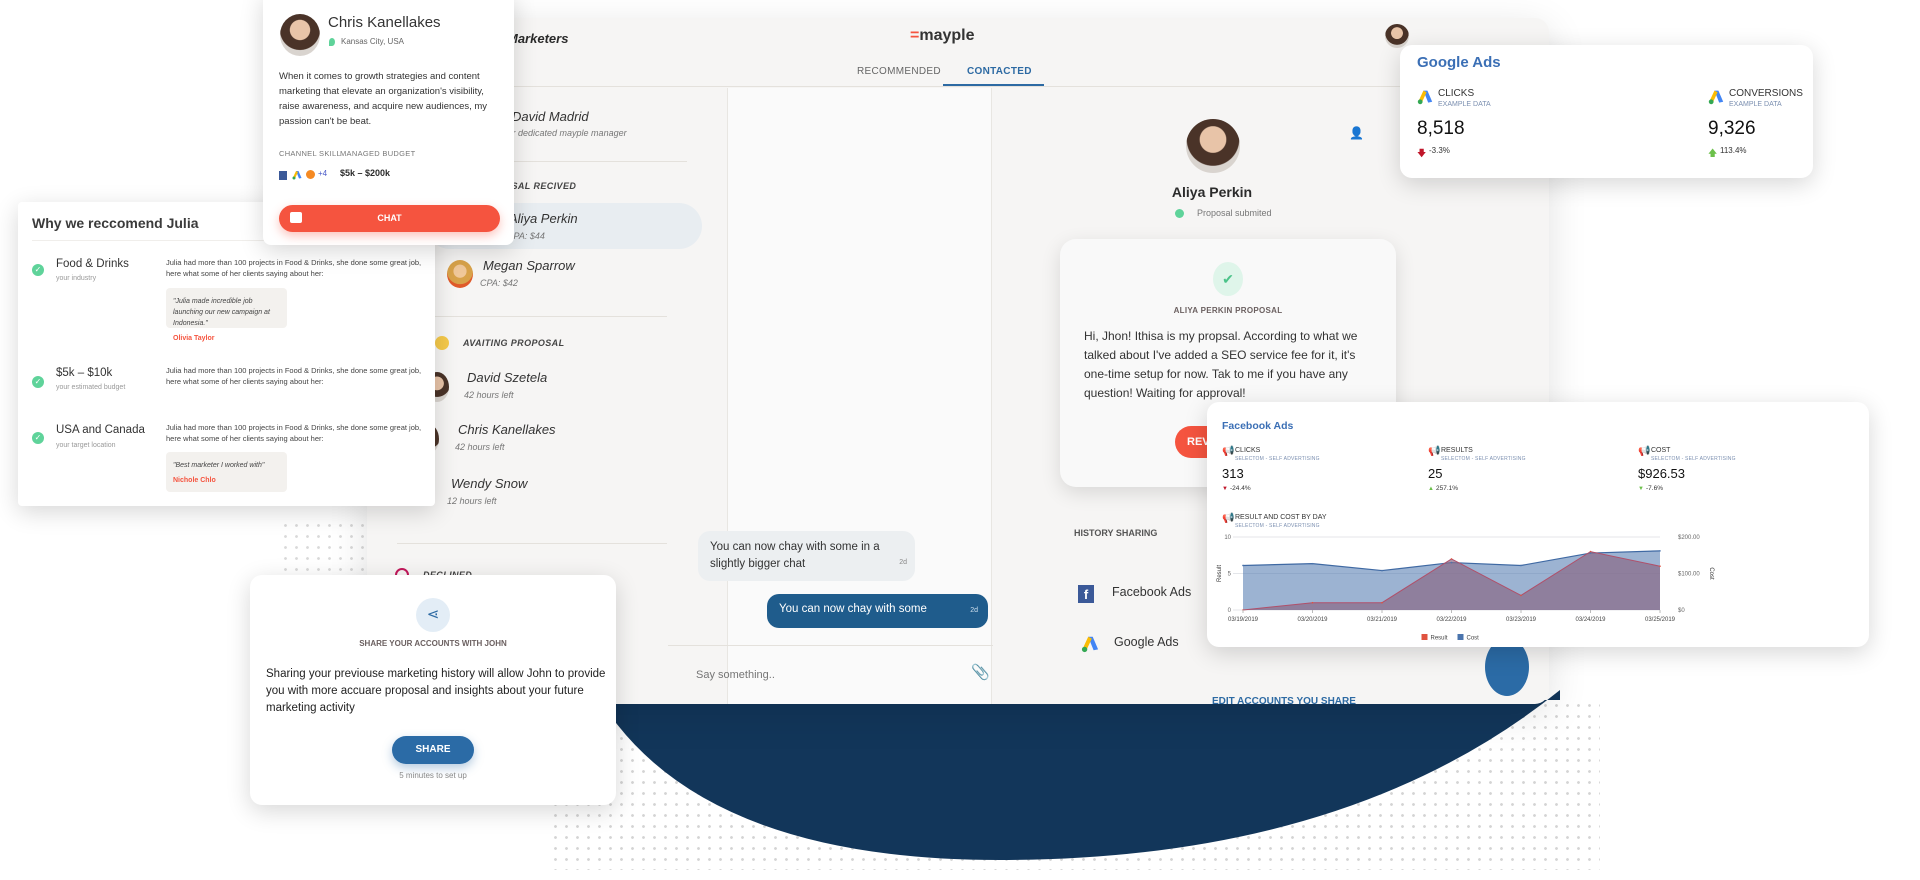  What do you see at coordinates (542, 496) in the screenshot?
I see `list-item: Wendy Snow 12 hours left` at bounding box center [542, 496].